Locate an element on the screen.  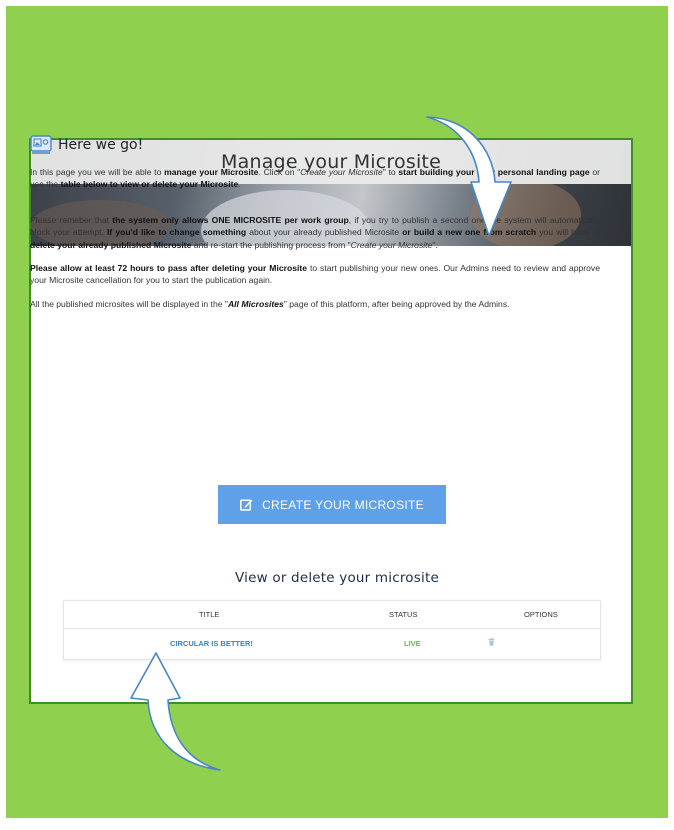
column-header-title: TITLE is located at coordinates (209, 614).